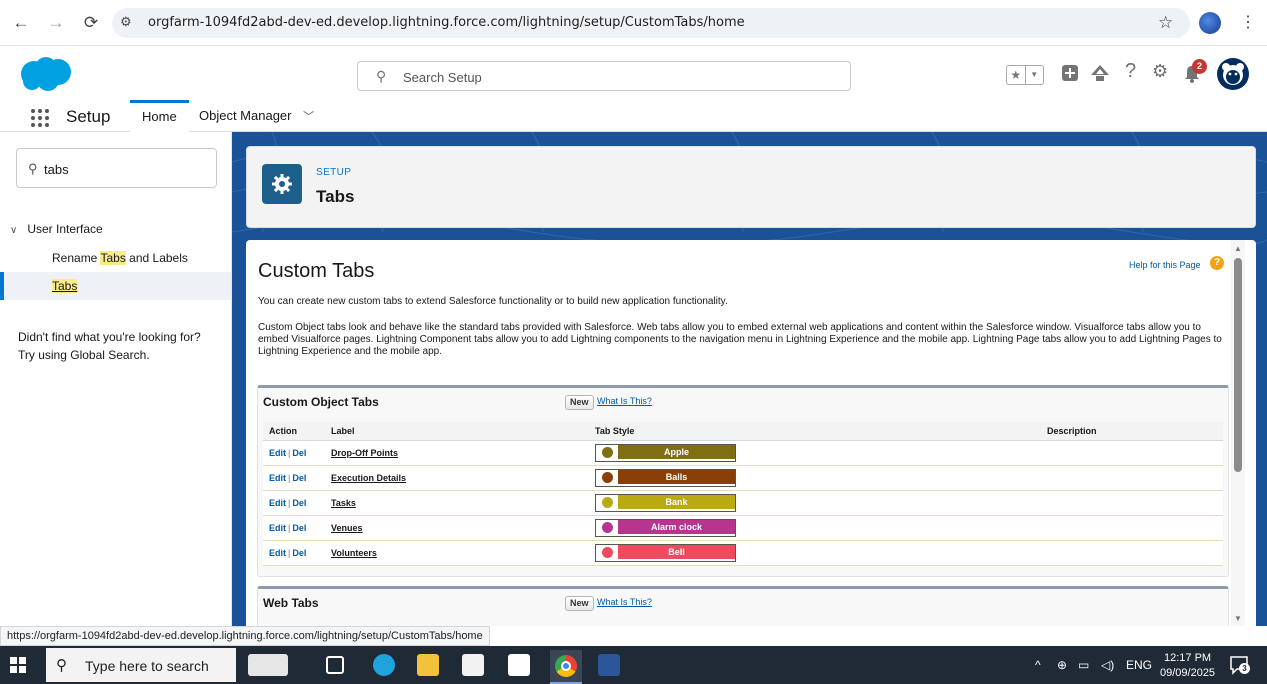  What do you see at coordinates (1070, 73) in the screenshot?
I see `global-actions-icon` at bounding box center [1070, 73].